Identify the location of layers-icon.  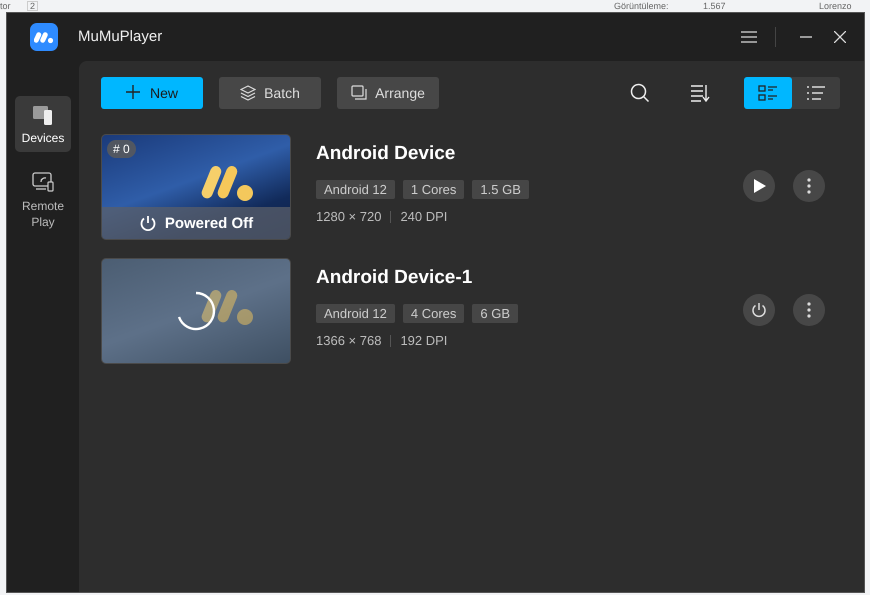
(248, 93).